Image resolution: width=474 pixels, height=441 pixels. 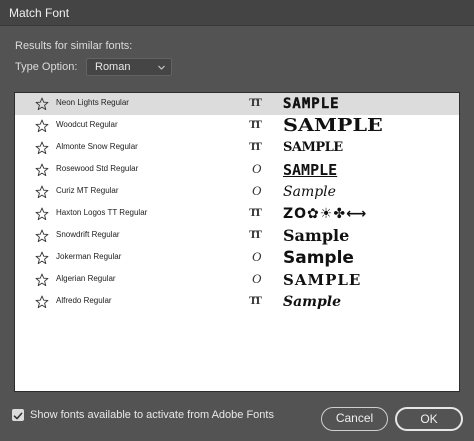 What do you see at coordinates (237, 192) in the screenshot?
I see `font-row-curiz-mt: Curiz MT Regular O Sample` at bounding box center [237, 192].